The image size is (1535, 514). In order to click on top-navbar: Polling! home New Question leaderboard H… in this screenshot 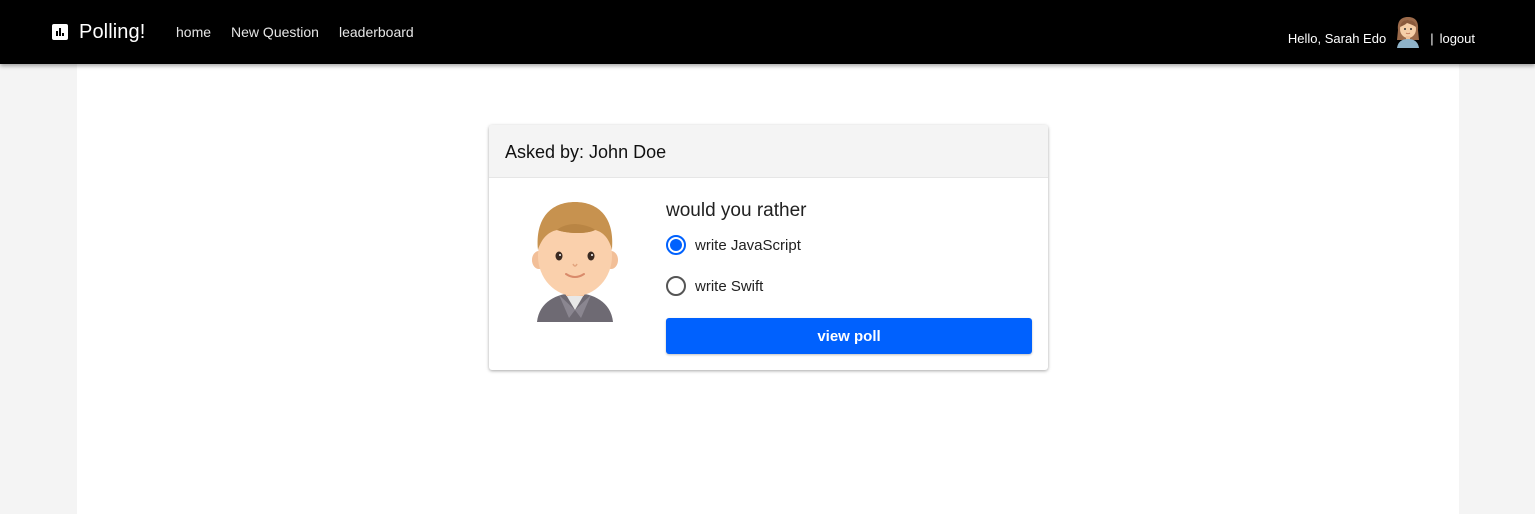, I will do `click(767, 32)`.